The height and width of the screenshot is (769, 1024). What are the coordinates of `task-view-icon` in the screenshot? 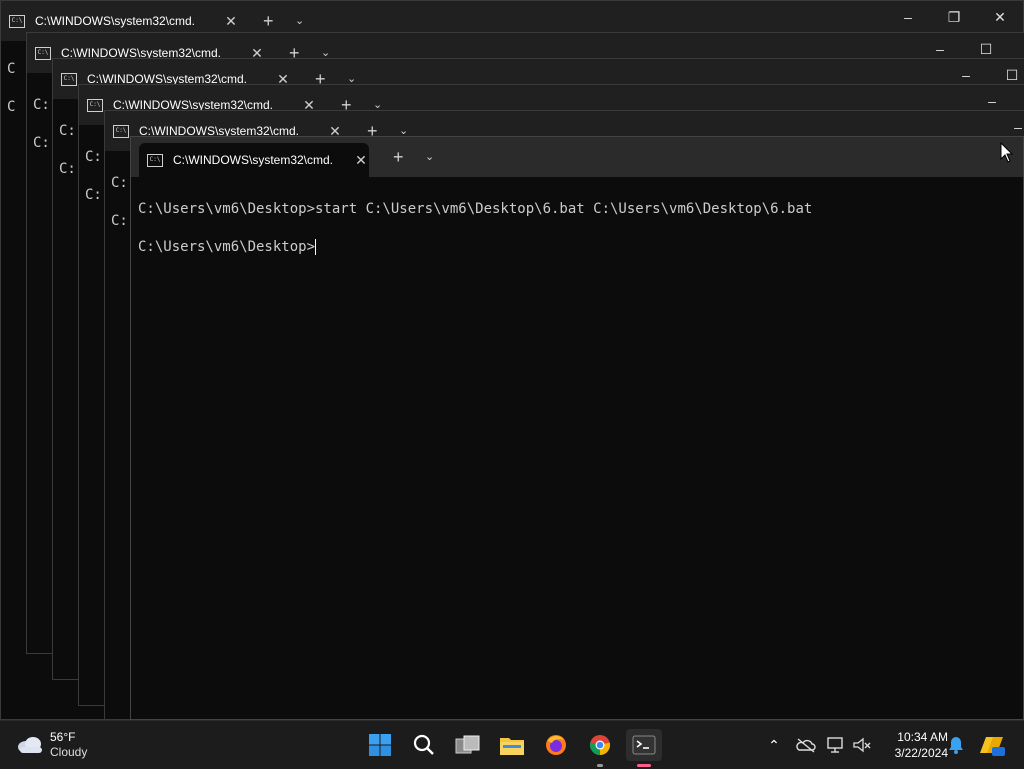 It's located at (467, 744).